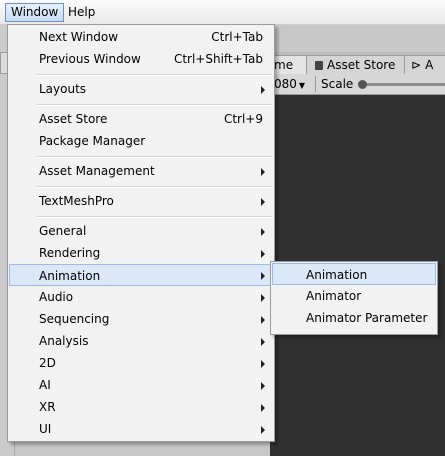 This screenshot has width=445, height=456. Describe the element at coordinates (74, 319) in the screenshot. I see `menu-item-label: Sequencing` at that location.